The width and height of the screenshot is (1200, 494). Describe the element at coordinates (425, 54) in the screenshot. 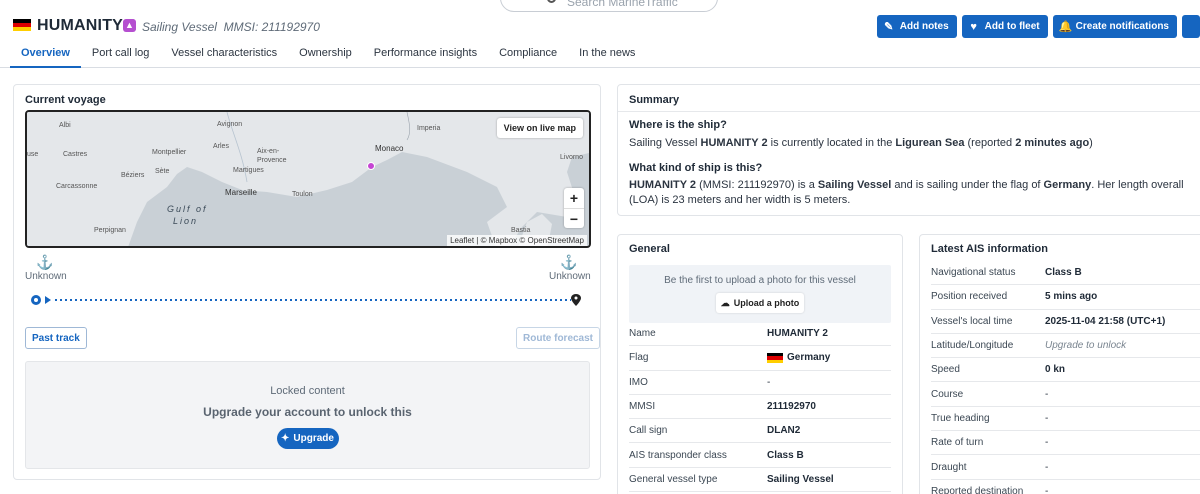

I see `tab-performance-insights: Performance insights` at that location.